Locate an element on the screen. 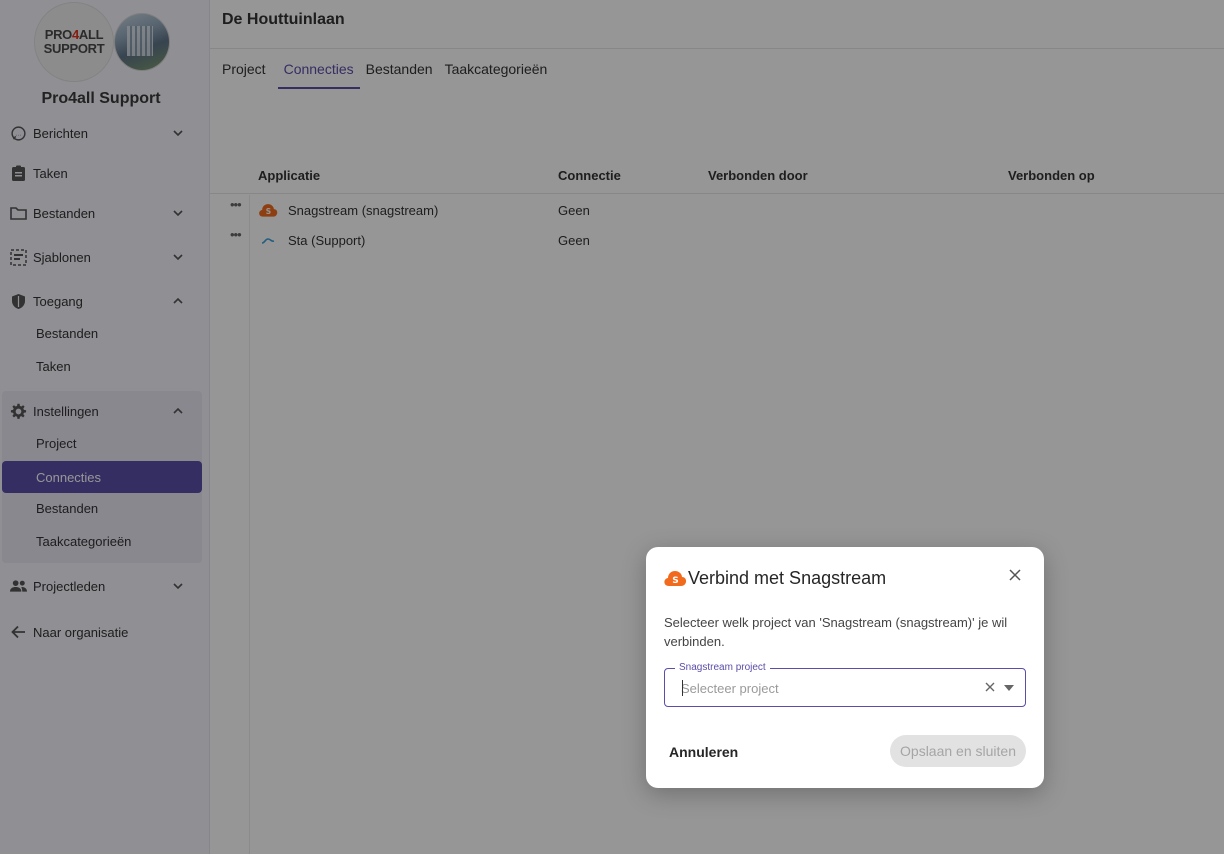 The width and height of the screenshot is (1224, 854). save-and-close-button: Opslaan en sluiten is located at coordinates (958, 751).